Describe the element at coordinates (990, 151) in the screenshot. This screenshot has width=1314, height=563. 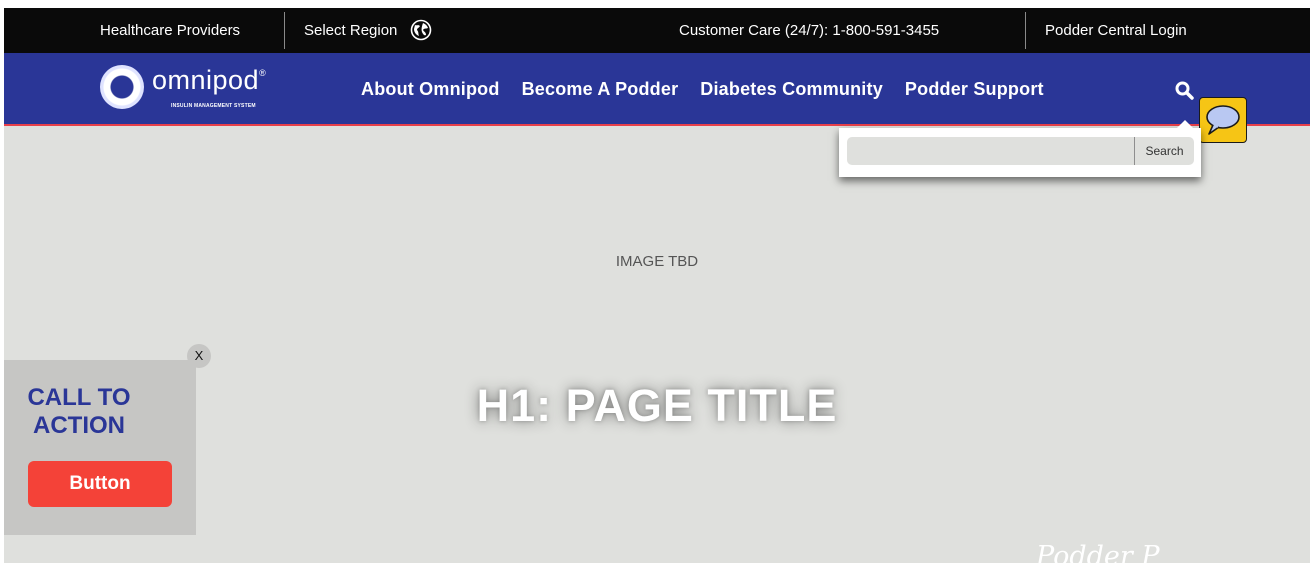
I see `search-input` at that location.